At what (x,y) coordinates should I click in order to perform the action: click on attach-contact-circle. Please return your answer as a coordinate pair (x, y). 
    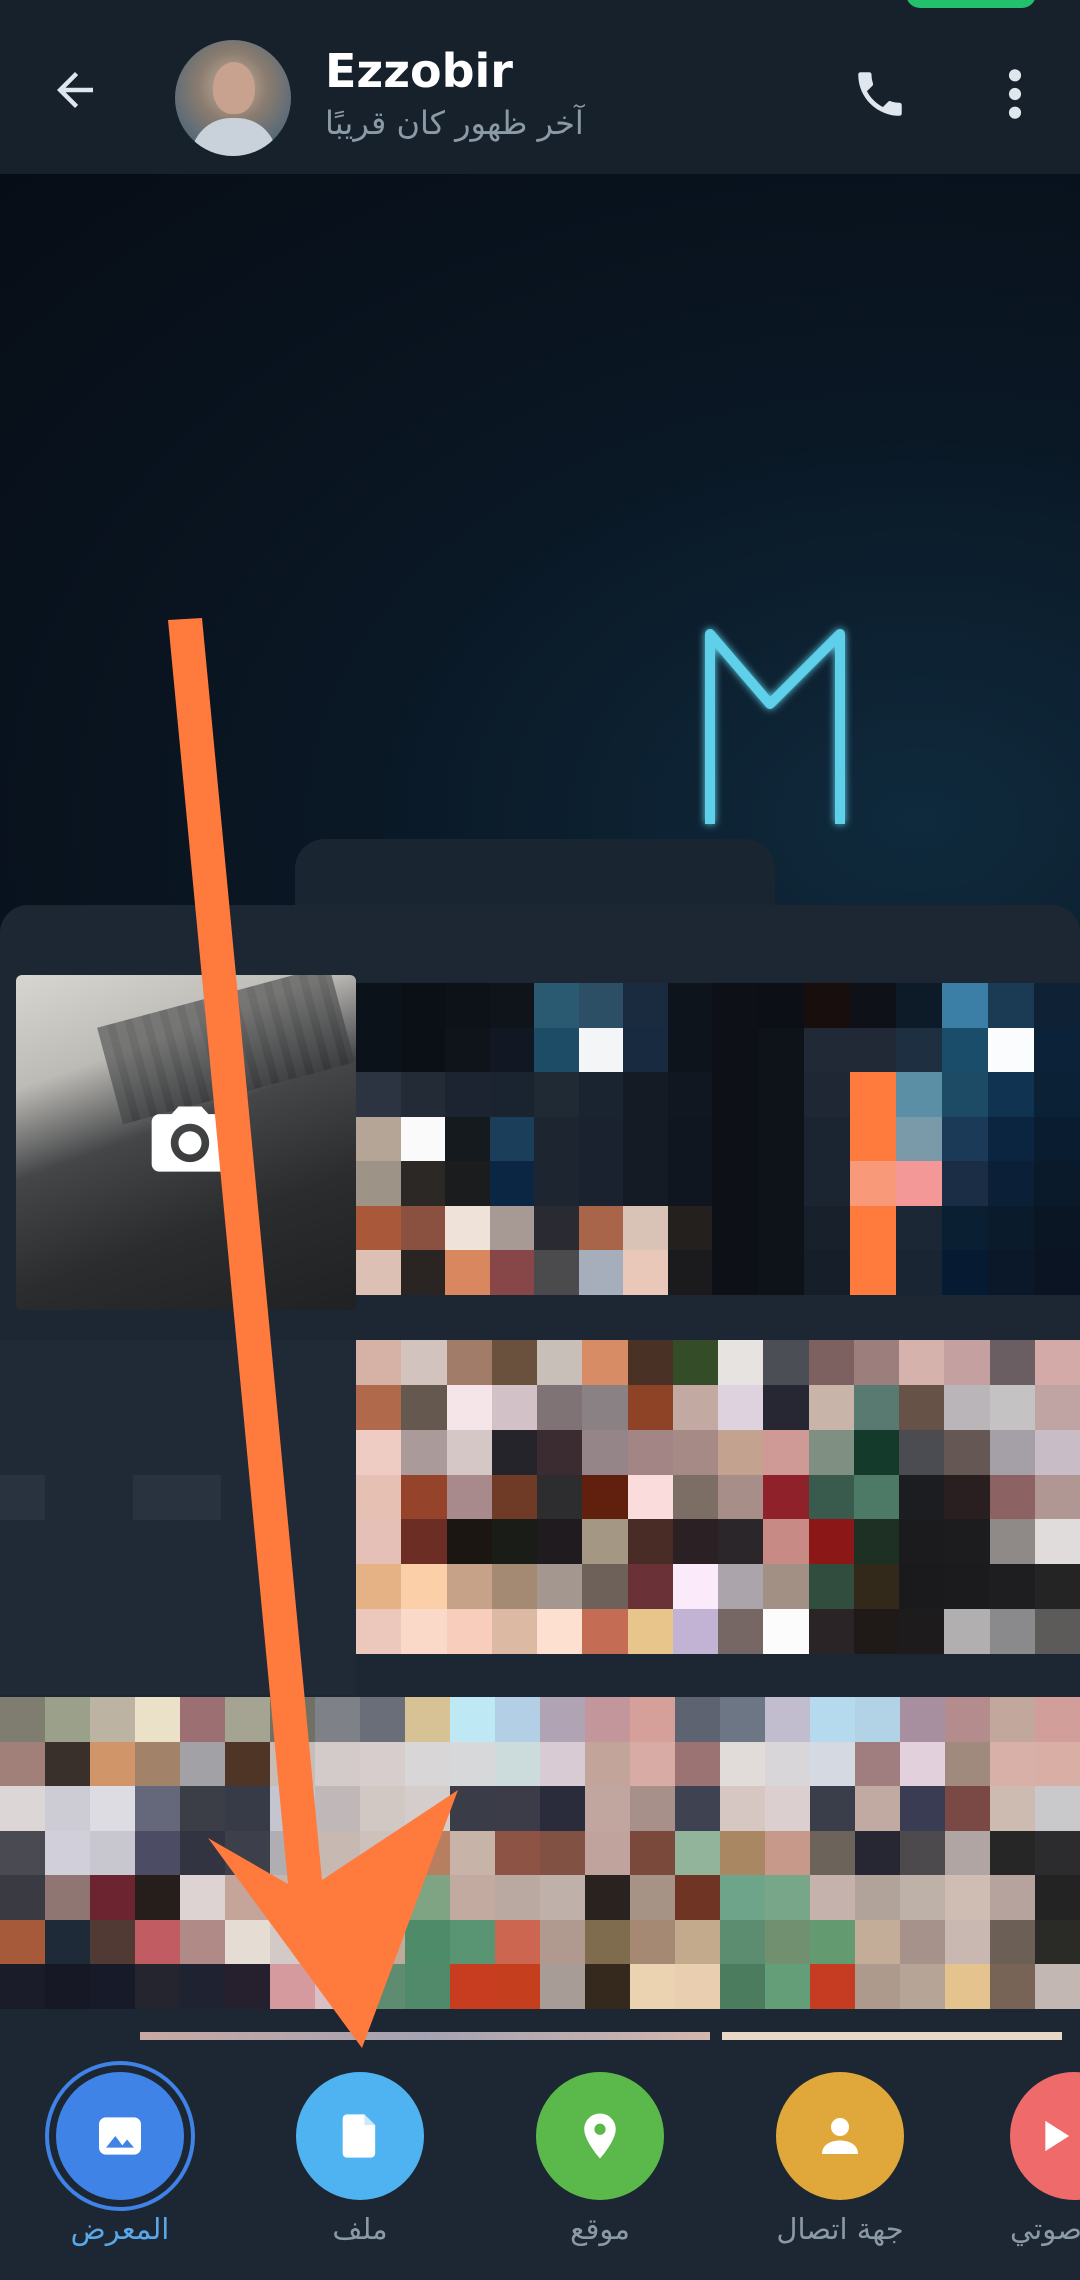
    Looking at the image, I should click on (840, 2136).